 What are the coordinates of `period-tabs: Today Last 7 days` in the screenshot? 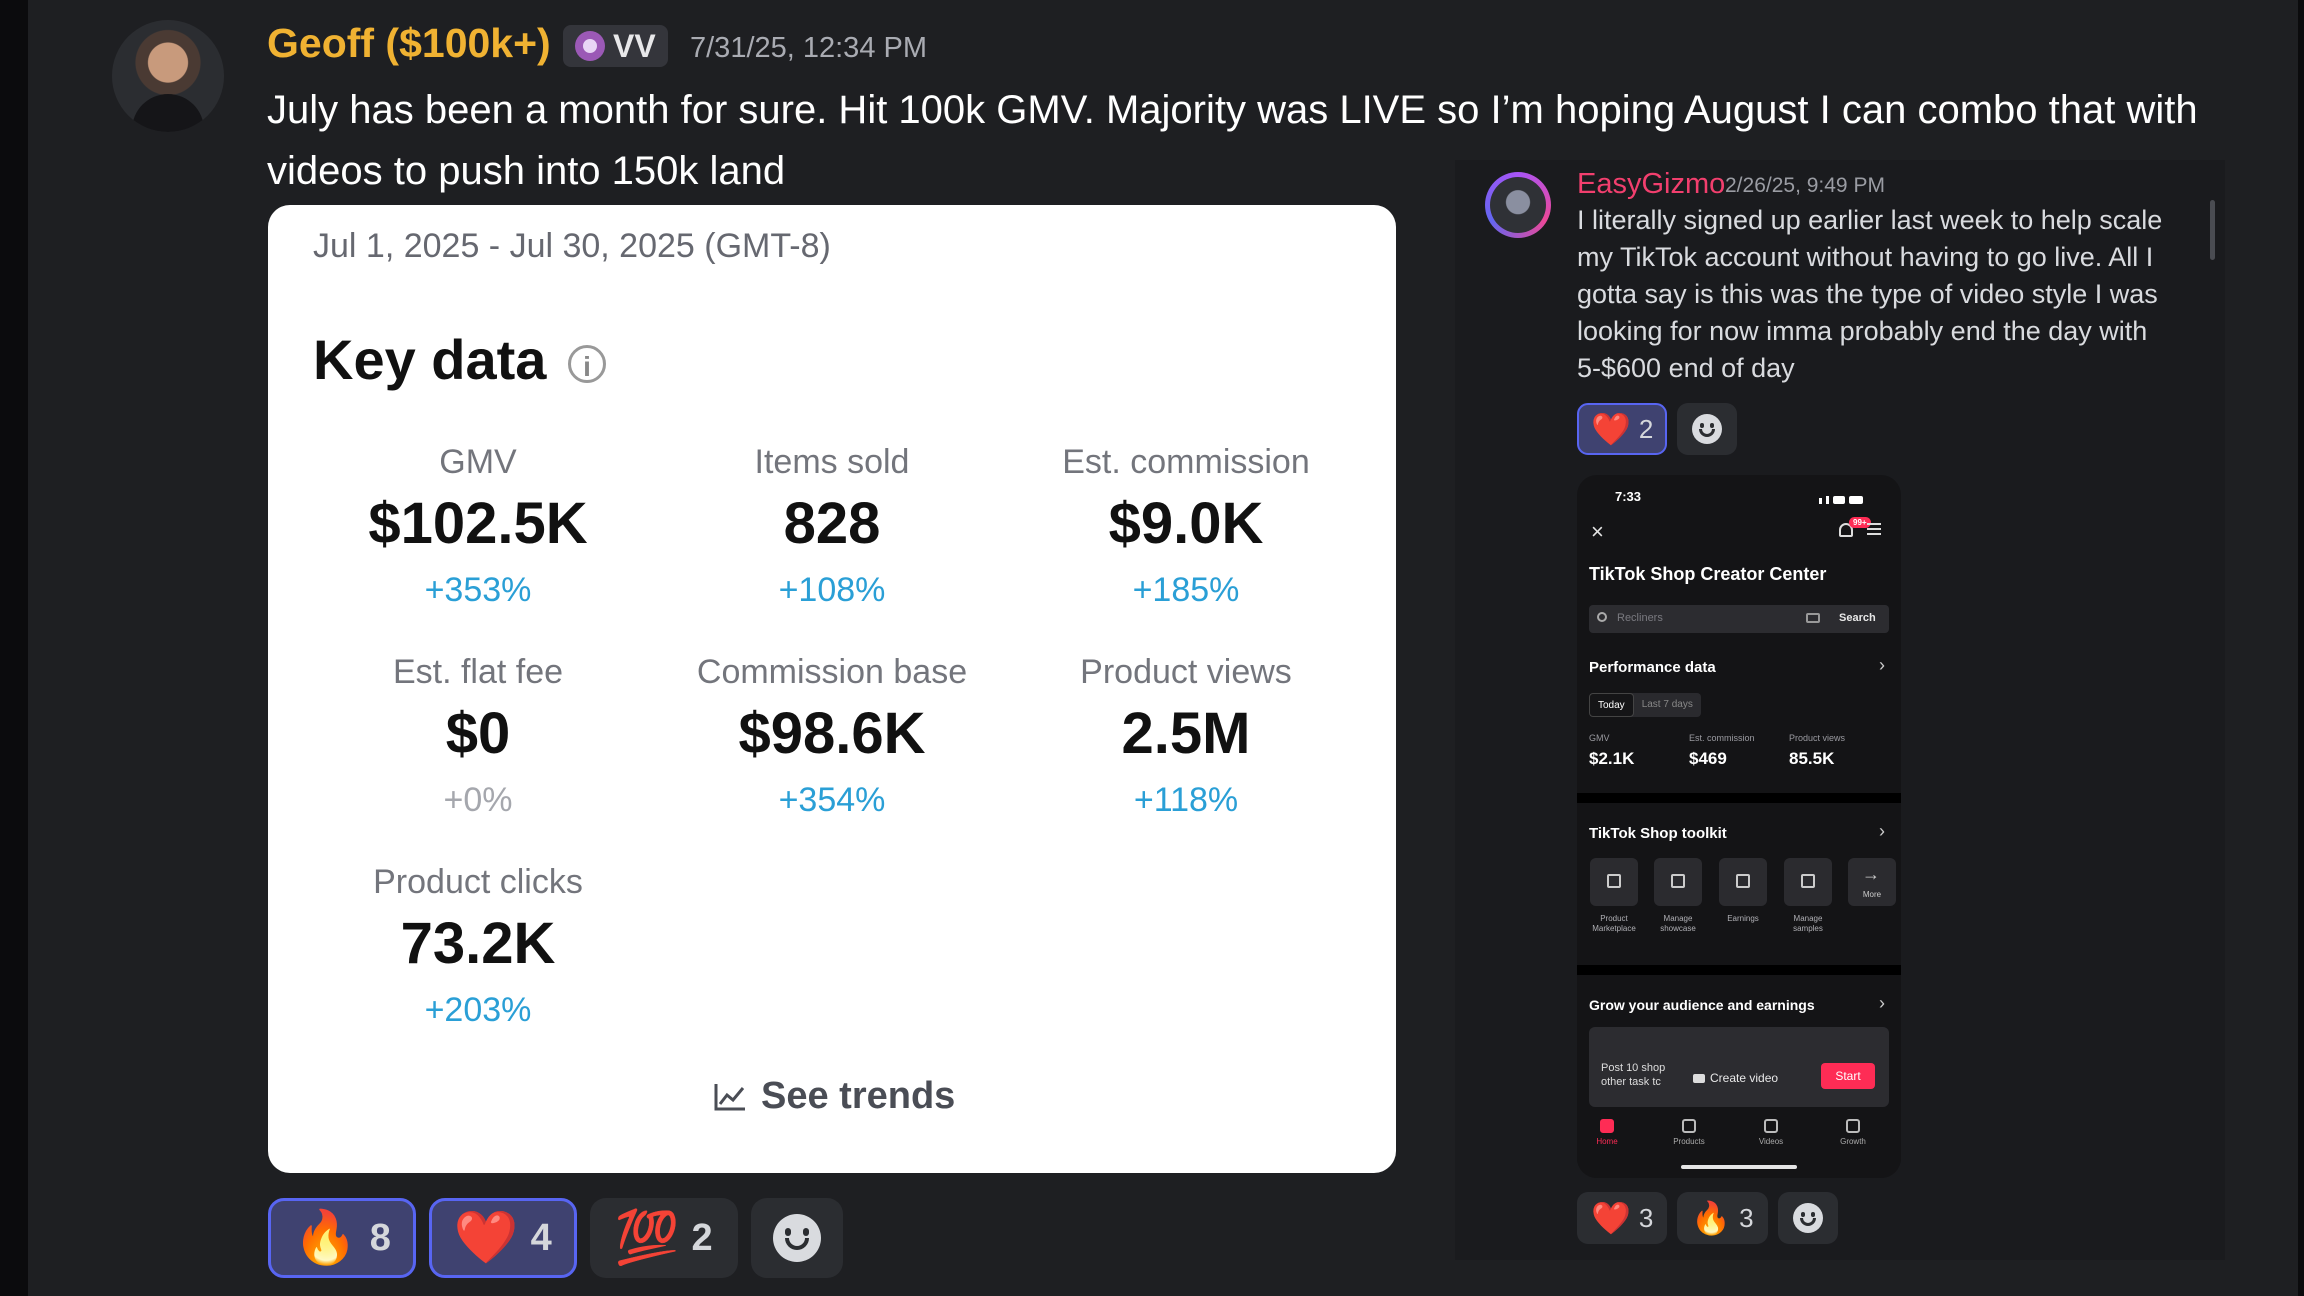 It's located at (1645, 705).